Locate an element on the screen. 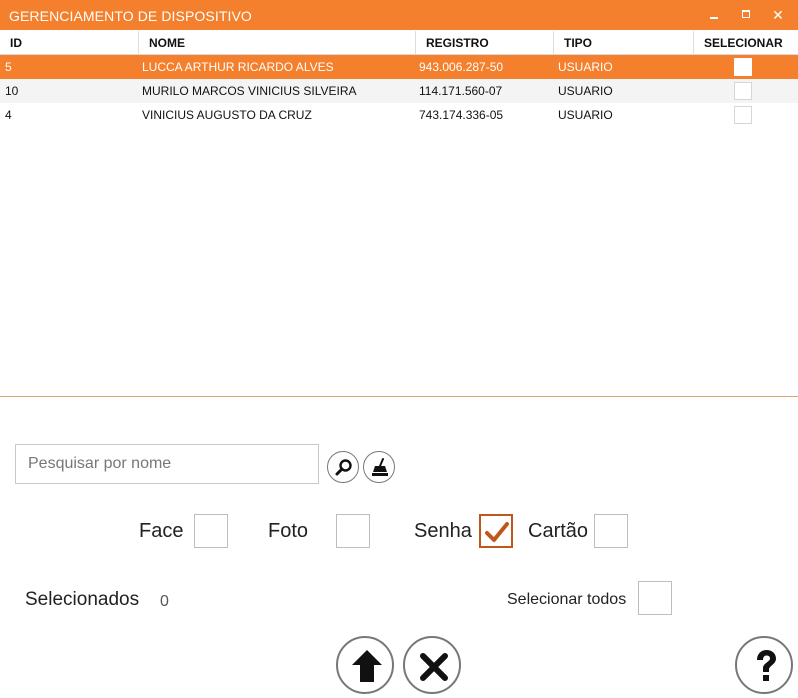  cell-id: 5 is located at coordinates (8, 67).